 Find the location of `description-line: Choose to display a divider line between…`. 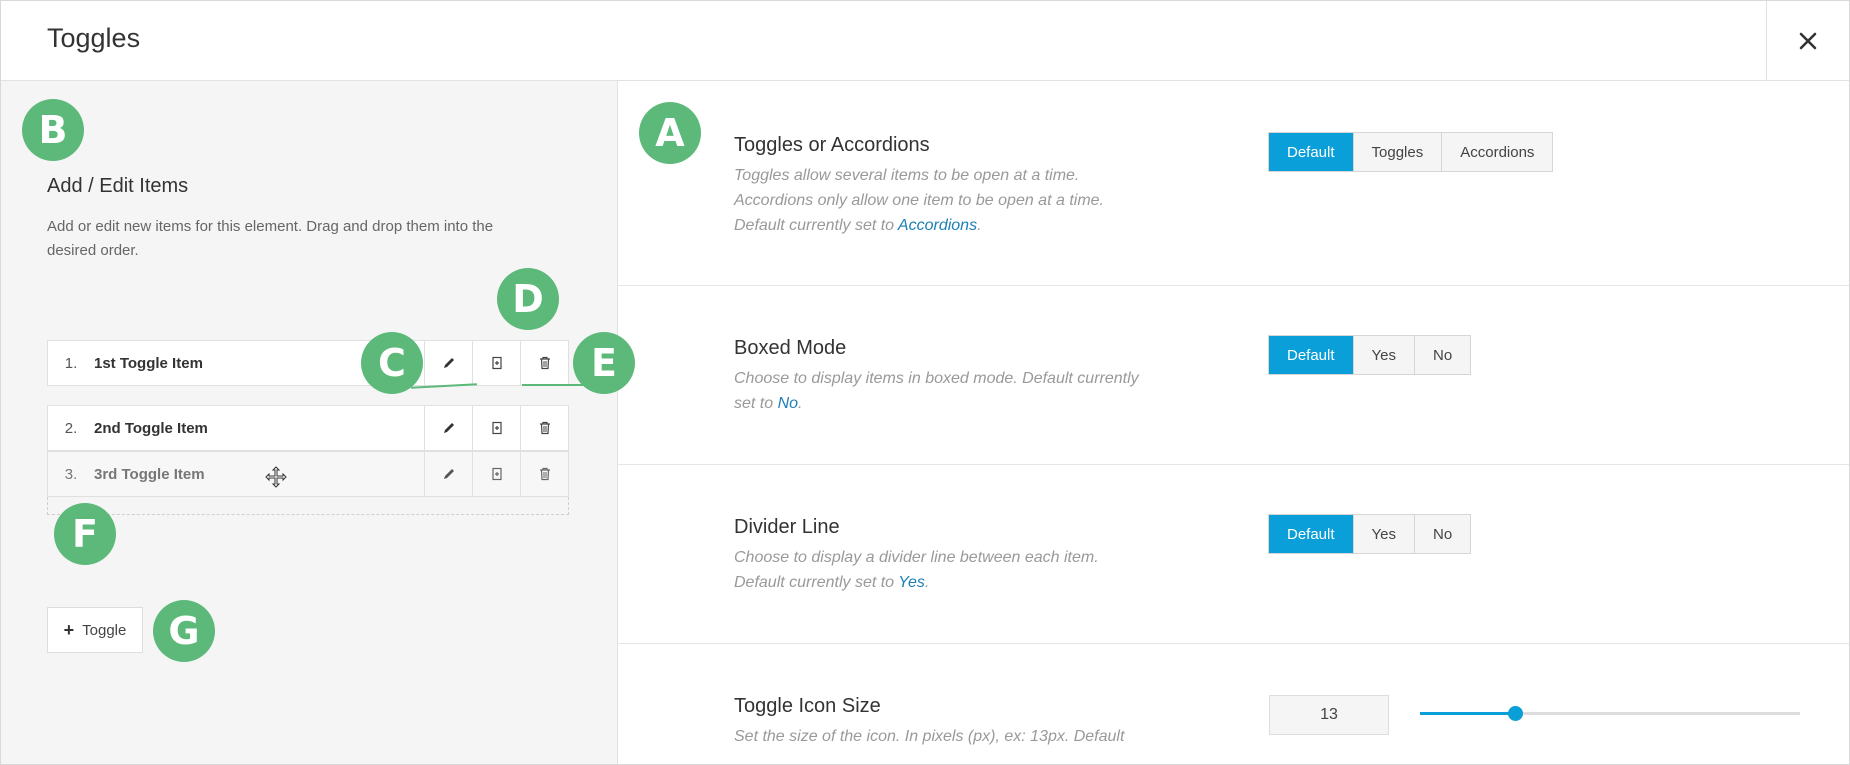

description-line: Choose to display a divider line between… is located at coordinates (916, 557).